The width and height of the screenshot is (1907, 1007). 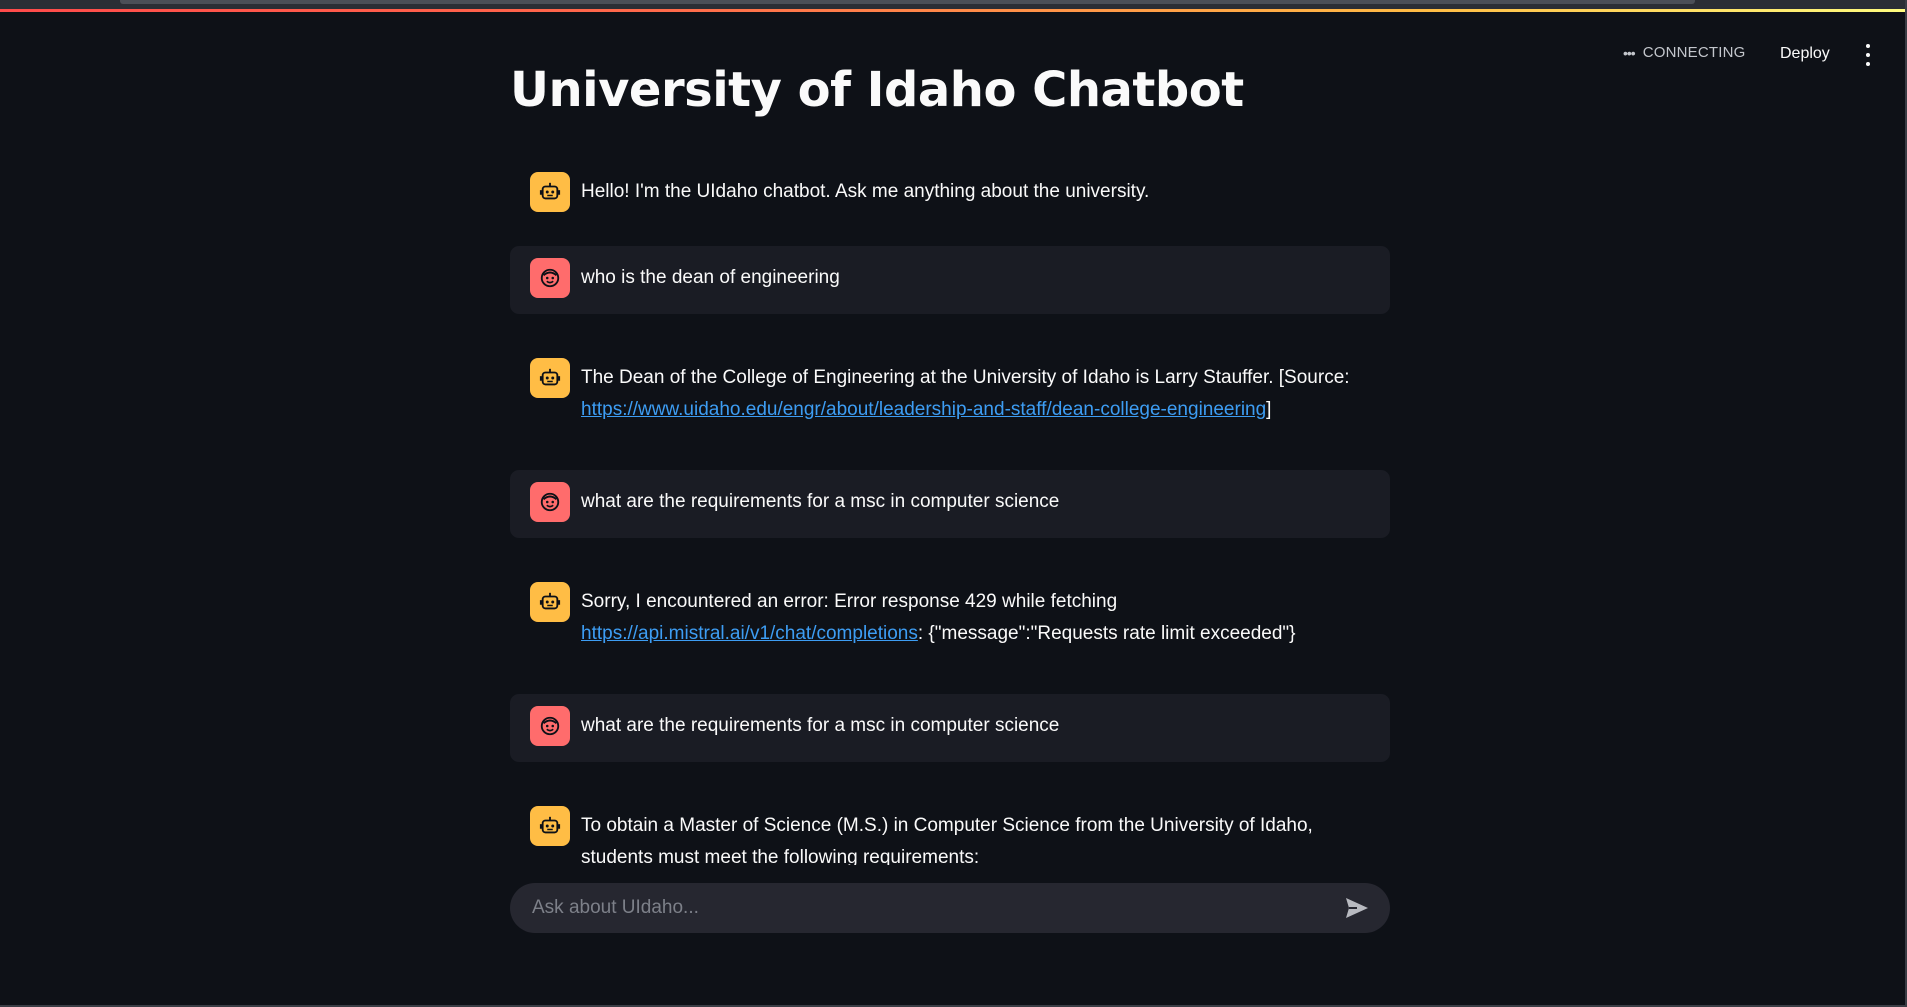 What do you see at coordinates (1868, 55) in the screenshot?
I see `vertical-ellipsis-icon` at bounding box center [1868, 55].